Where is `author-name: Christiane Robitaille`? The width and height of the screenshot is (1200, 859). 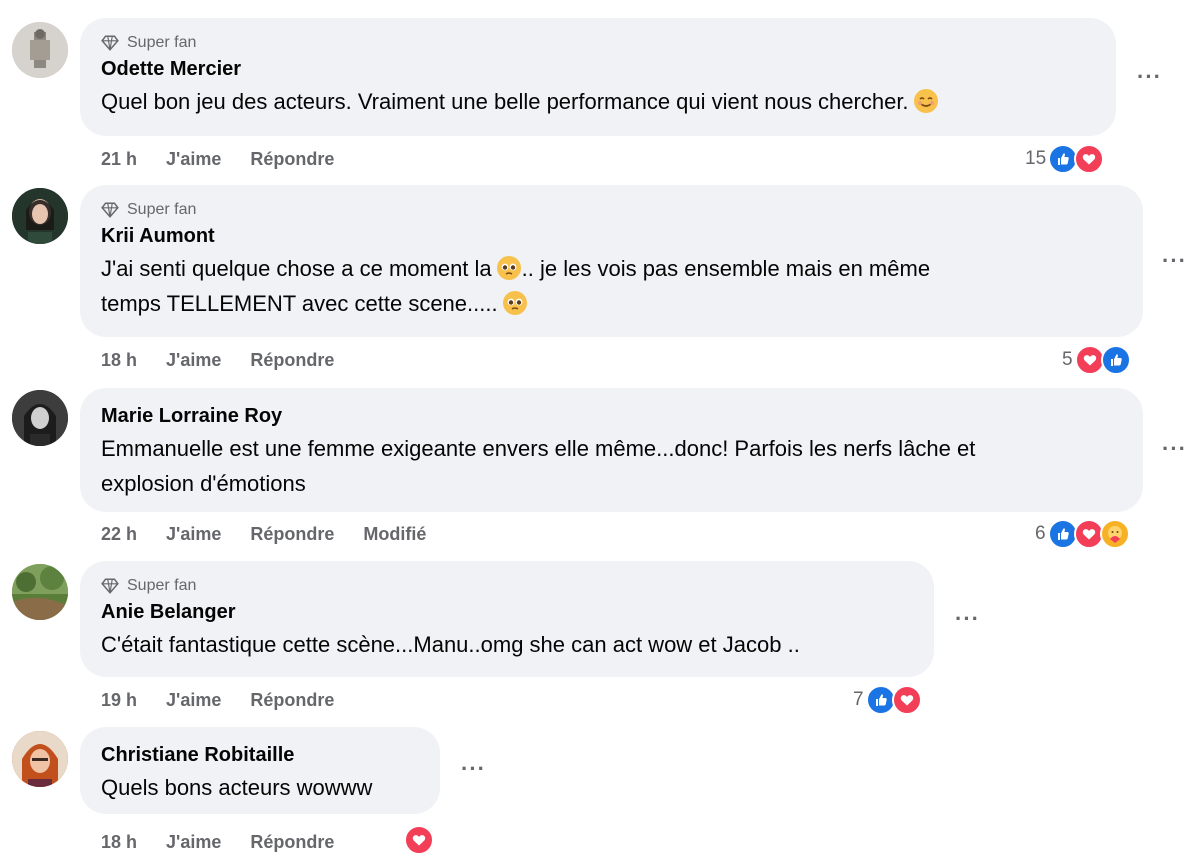
author-name: Christiane Robitaille is located at coordinates (260, 755).